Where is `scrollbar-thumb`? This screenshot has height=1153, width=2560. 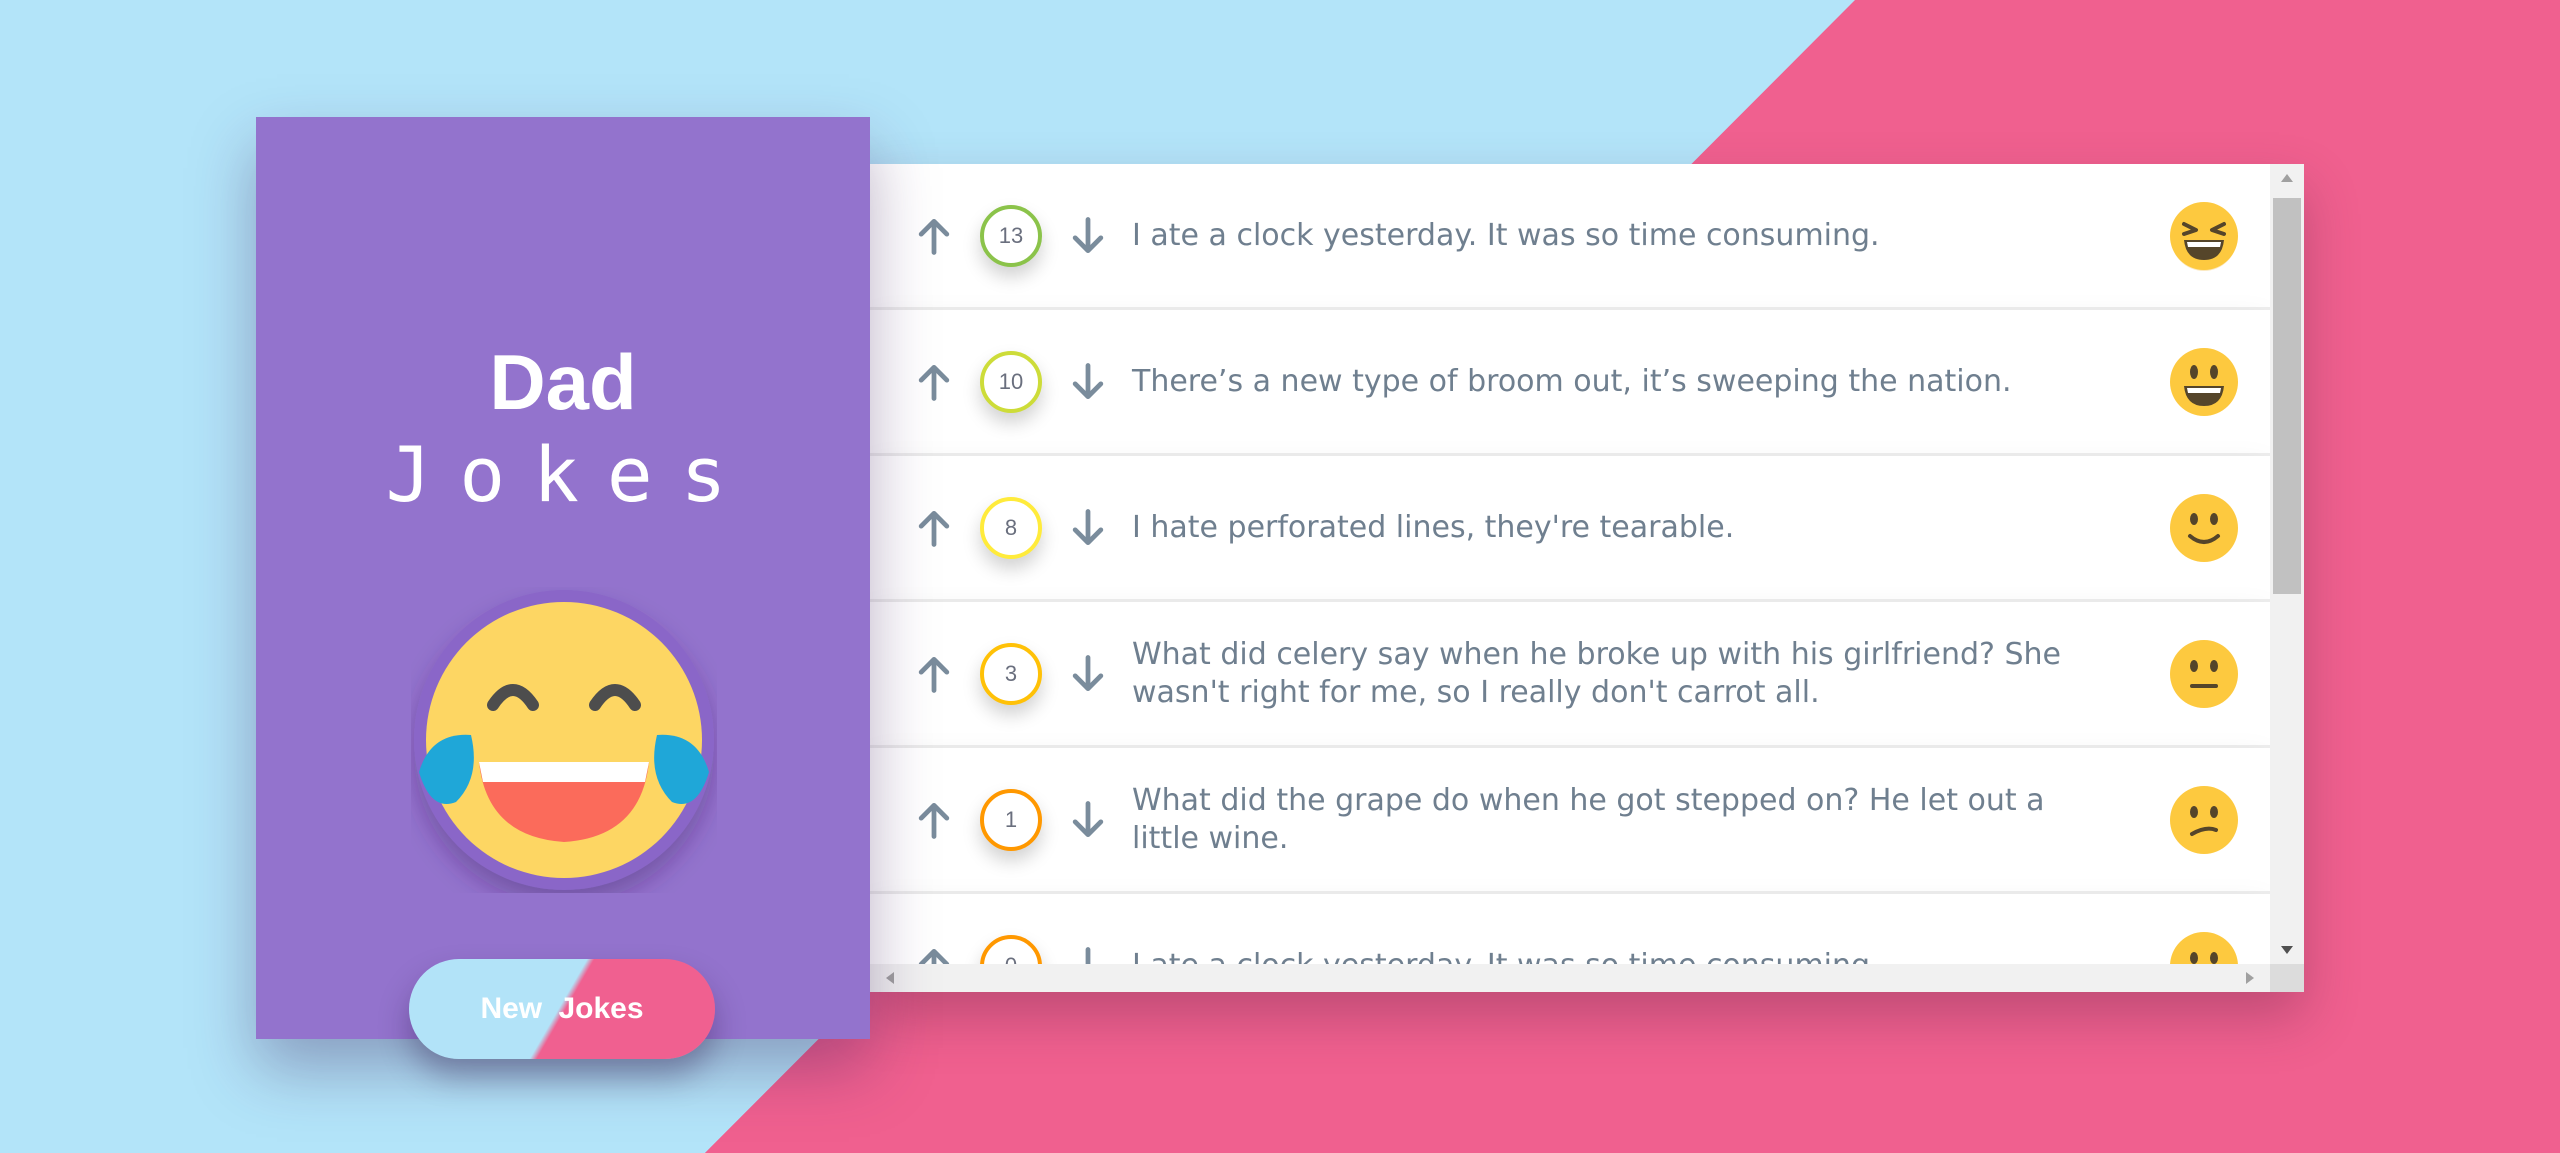 scrollbar-thumb is located at coordinates (2287, 396).